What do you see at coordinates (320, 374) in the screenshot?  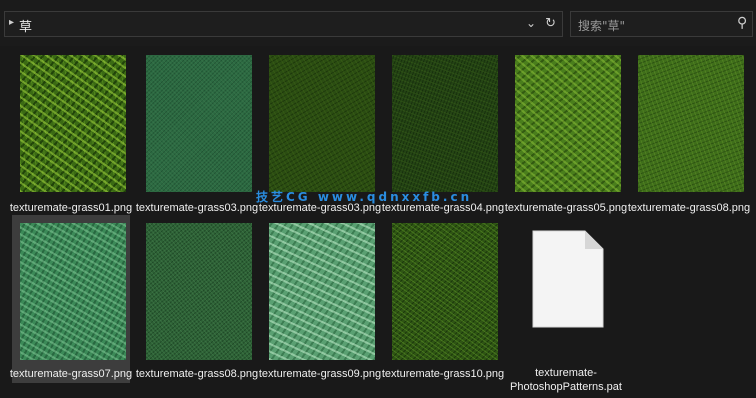 I see `file-name: texturemate-grass09.png` at bounding box center [320, 374].